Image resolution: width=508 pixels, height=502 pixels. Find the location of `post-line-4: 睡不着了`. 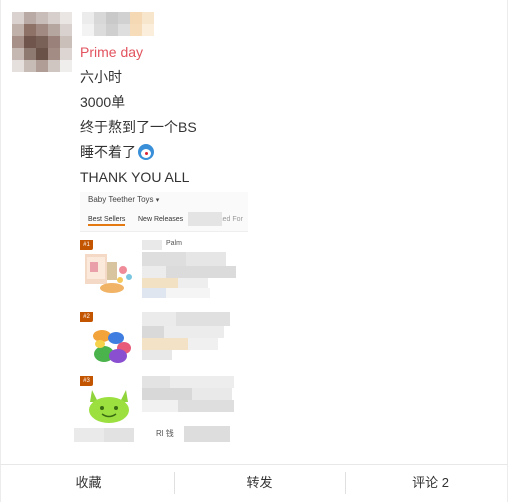

post-line-4: 睡不着了 is located at coordinates (117, 152).